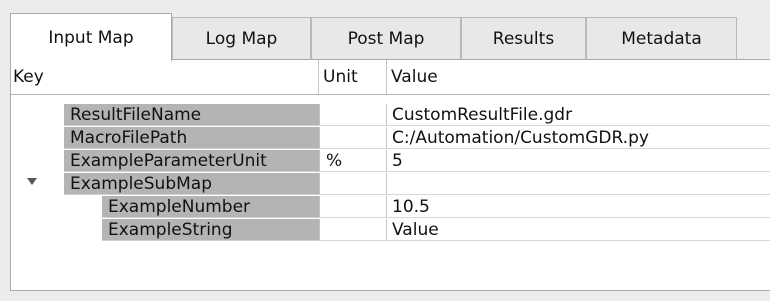 The width and height of the screenshot is (770, 301). I want to click on column-header-value: Value, so click(578, 77).